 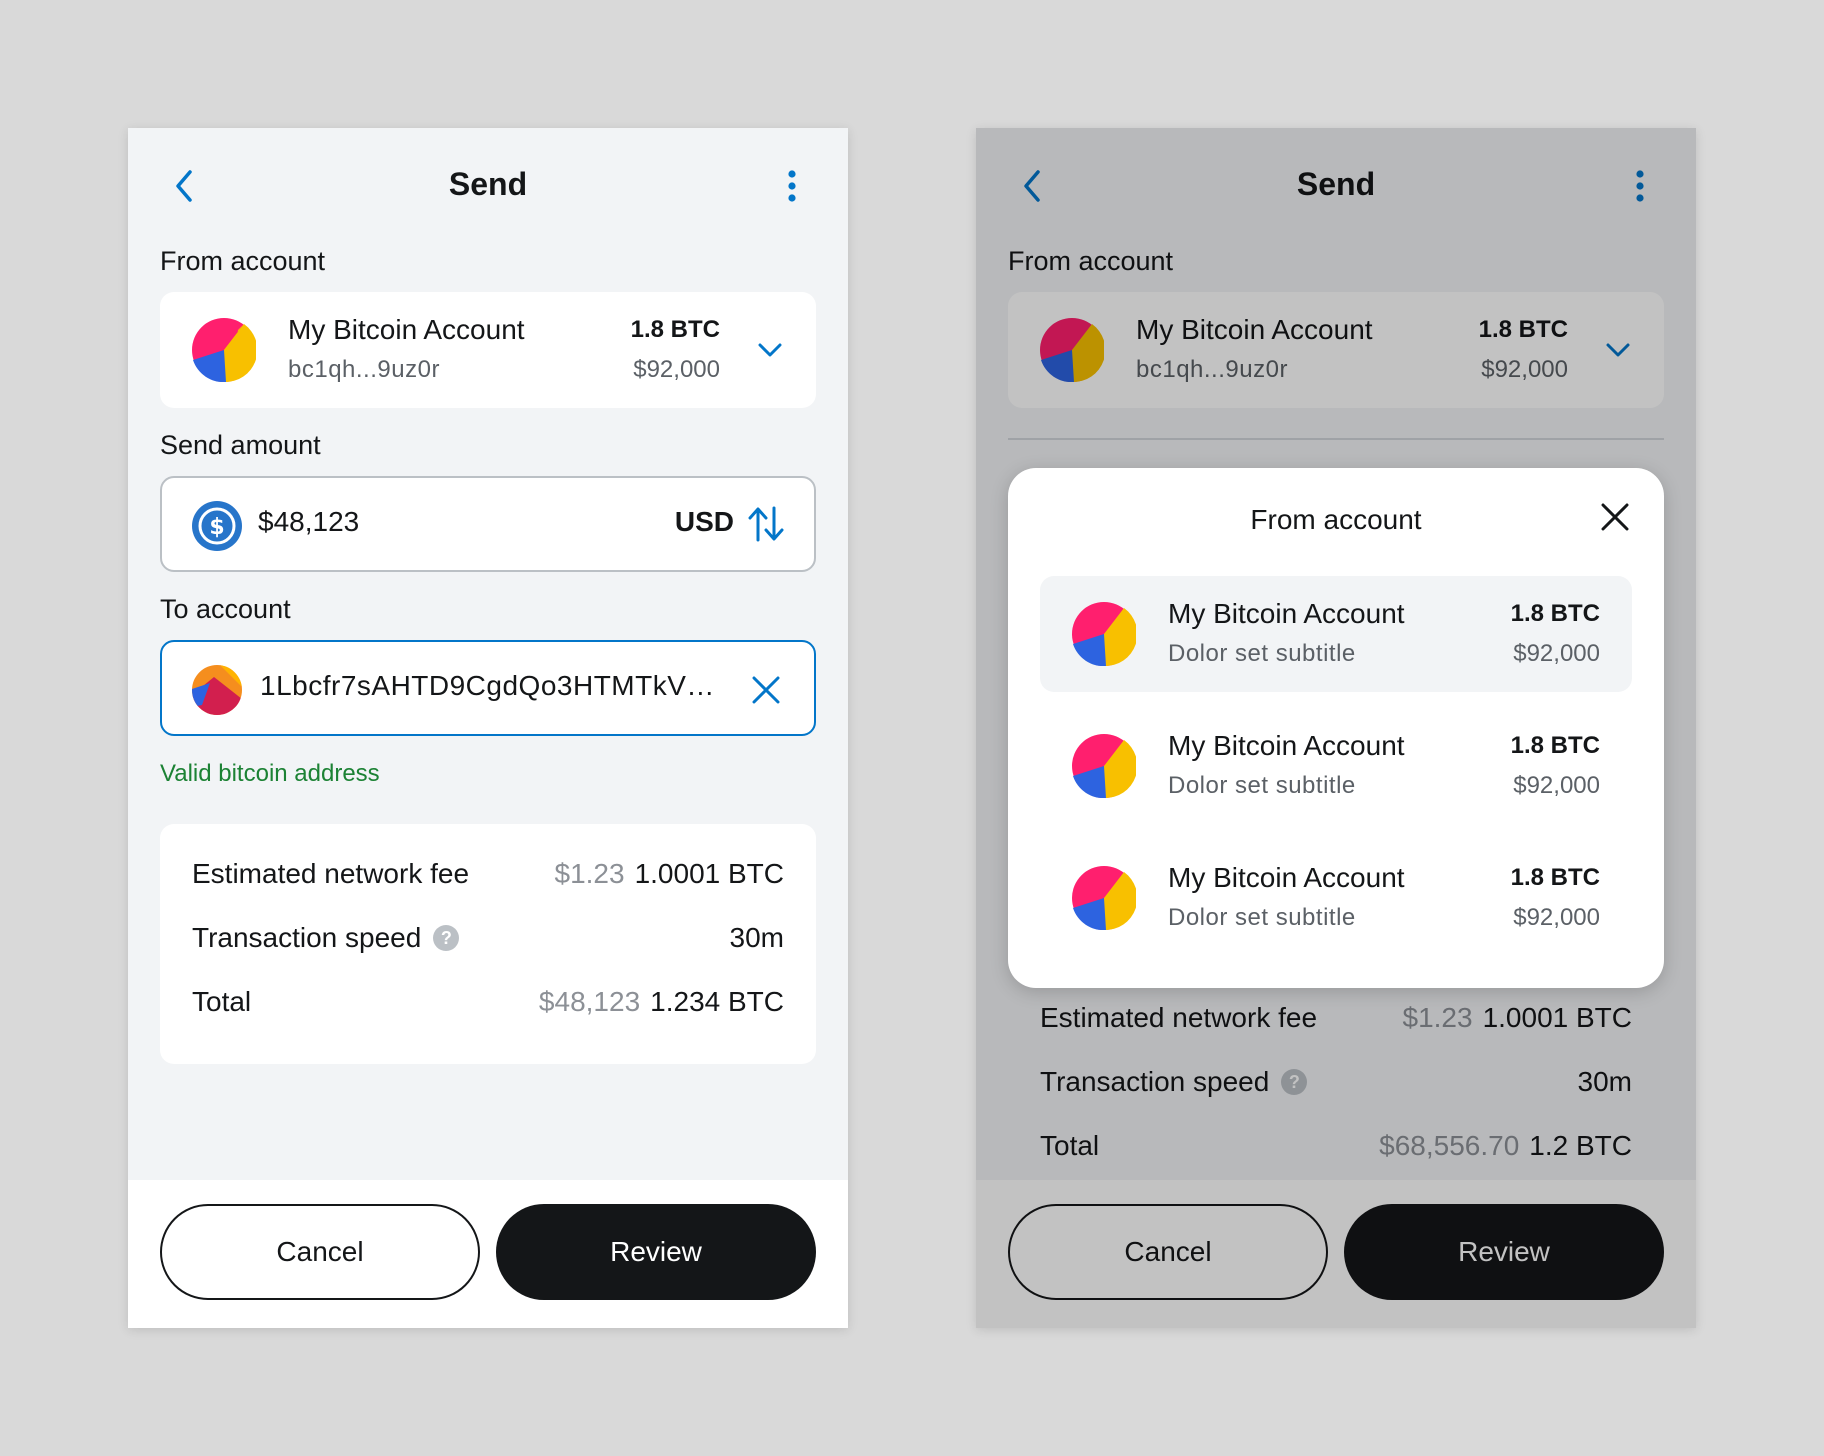 I want to click on total-usd: $48,123, so click(x=589, y=1001).